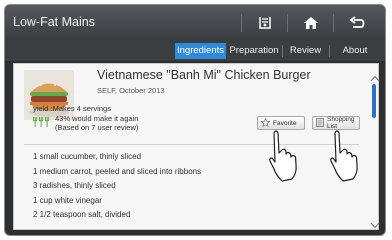  What do you see at coordinates (285, 123) in the screenshot?
I see `favorite-label: Favorite` at bounding box center [285, 123].